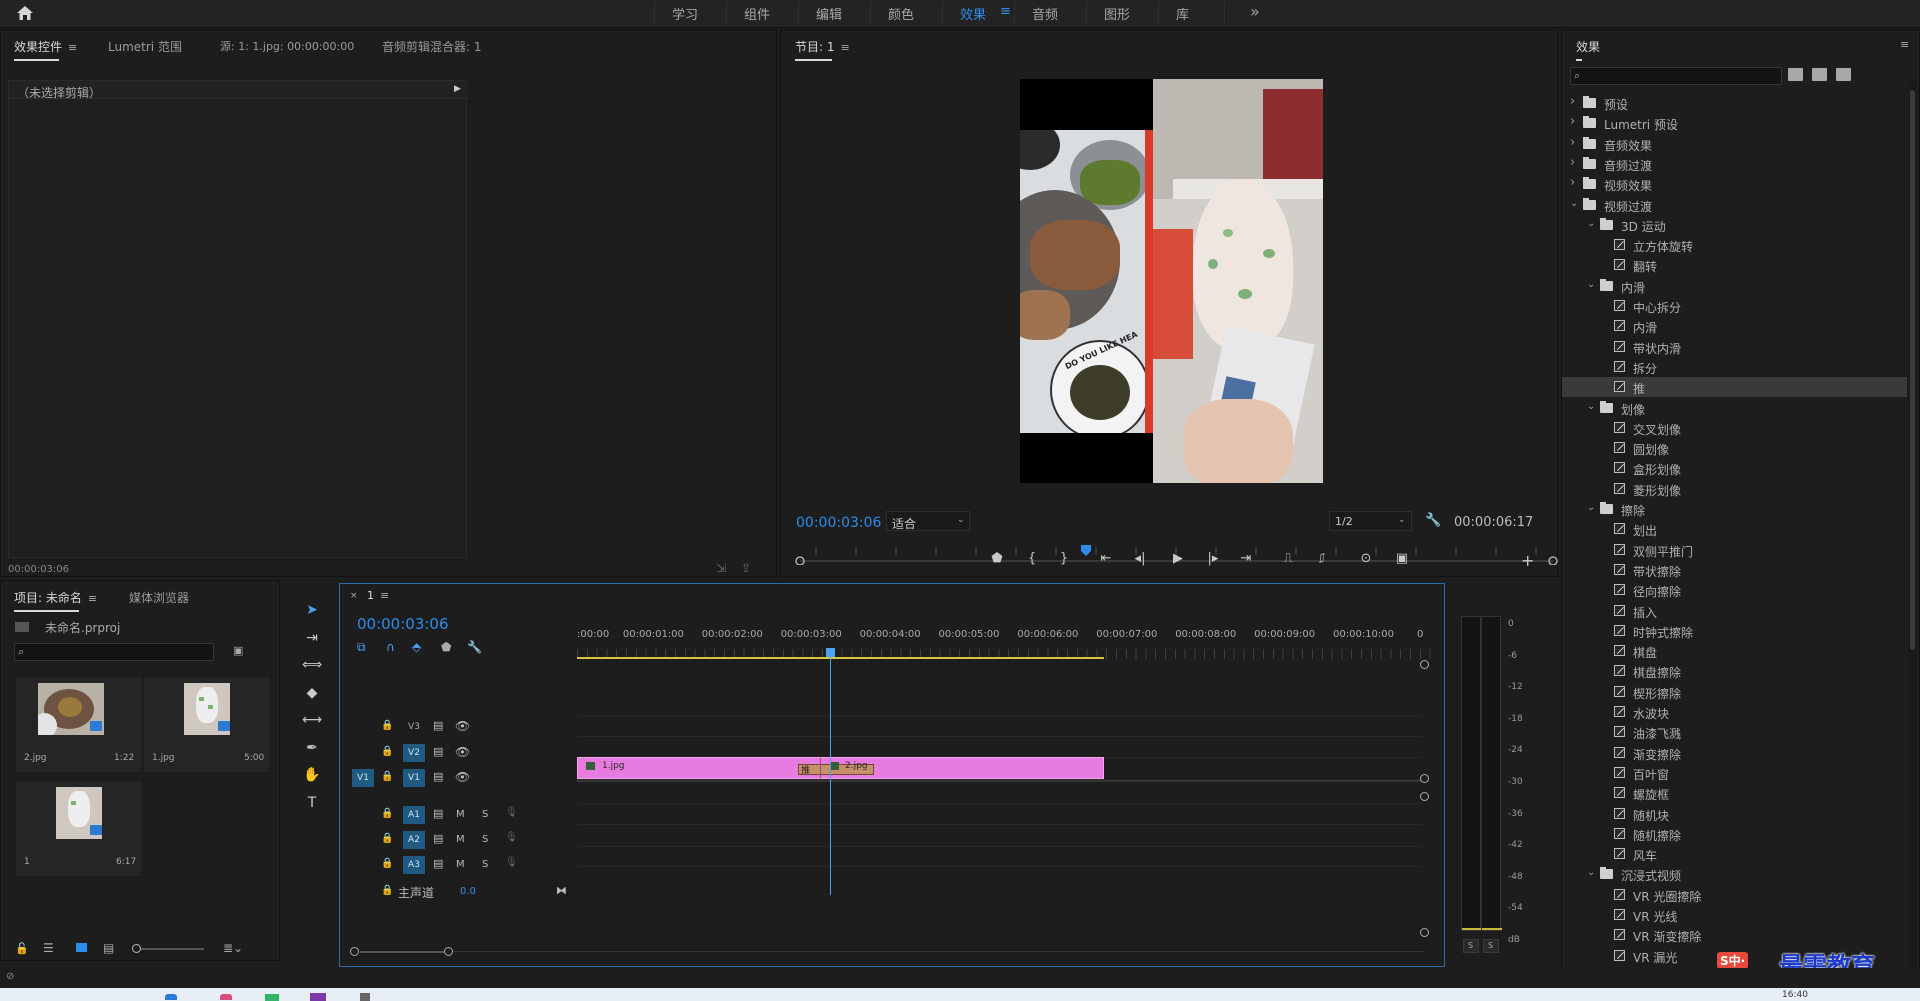 Image resolution: width=1920 pixels, height=1001 pixels. I want to click on eye-icon: 👁, so click(462, 752).